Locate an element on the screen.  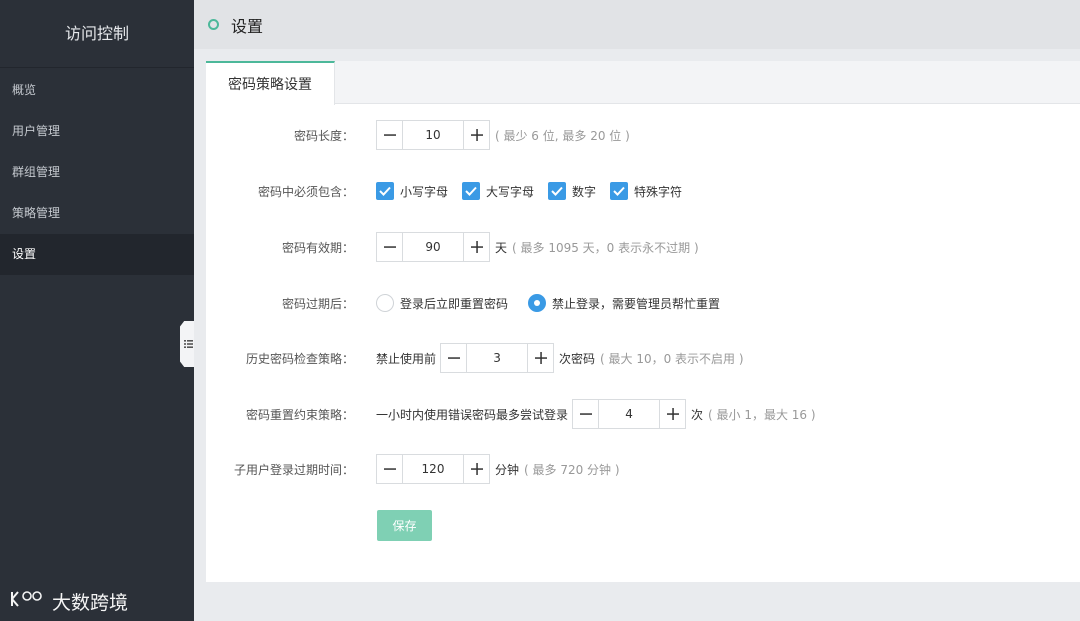
password-validity-decrement-button is located at coordinates (389, 247).